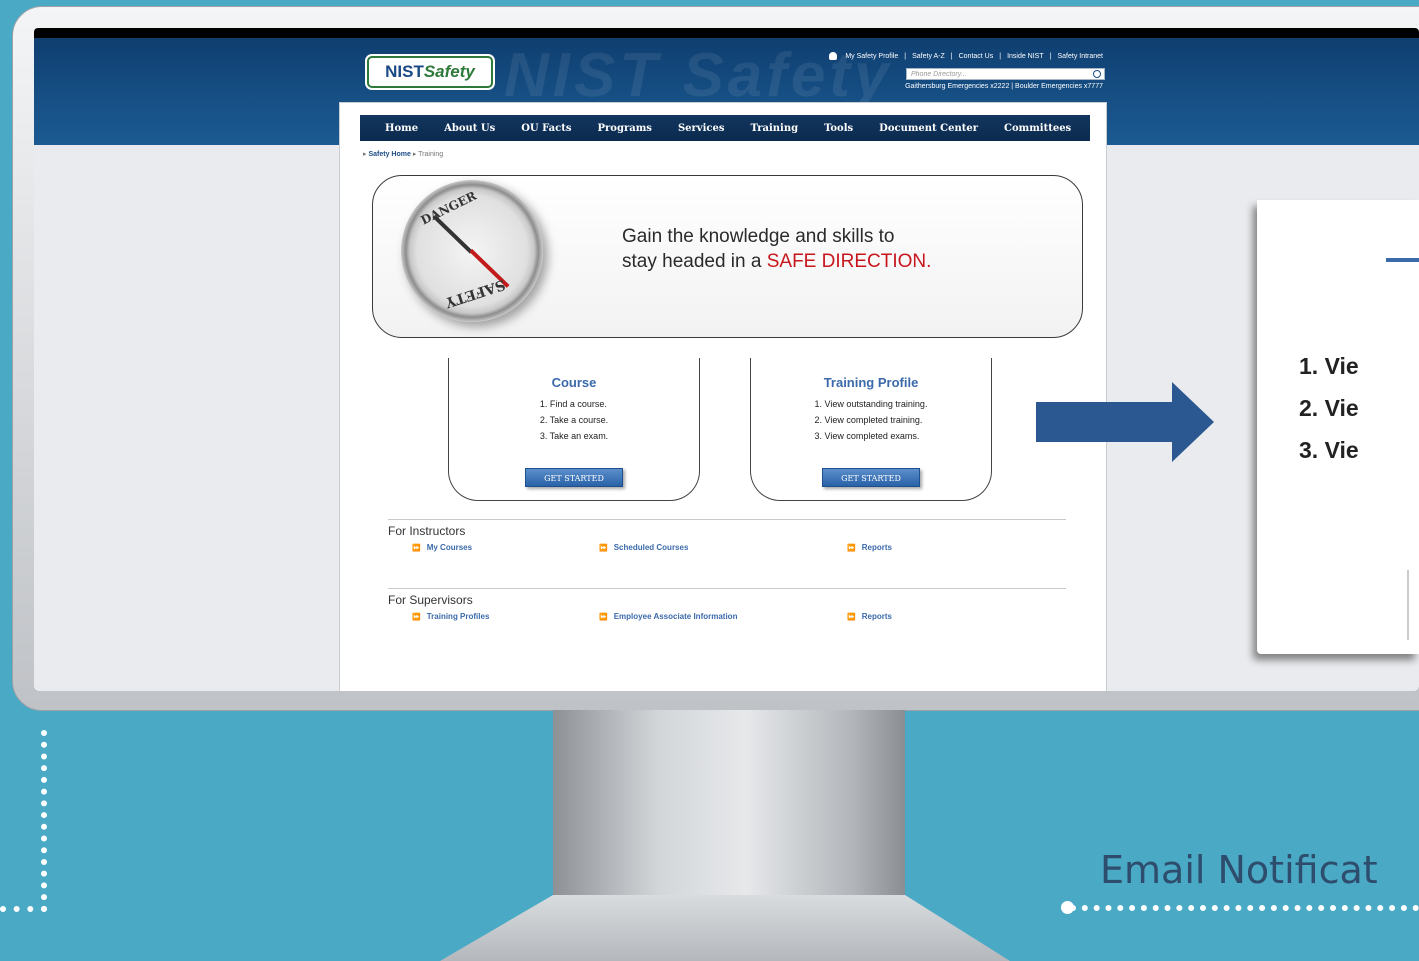  What do you see at coordinates (849, 261) in the screenshot?
I see `hero-accent: SAFE DIRECTION.` at bounding box center [849, 261].